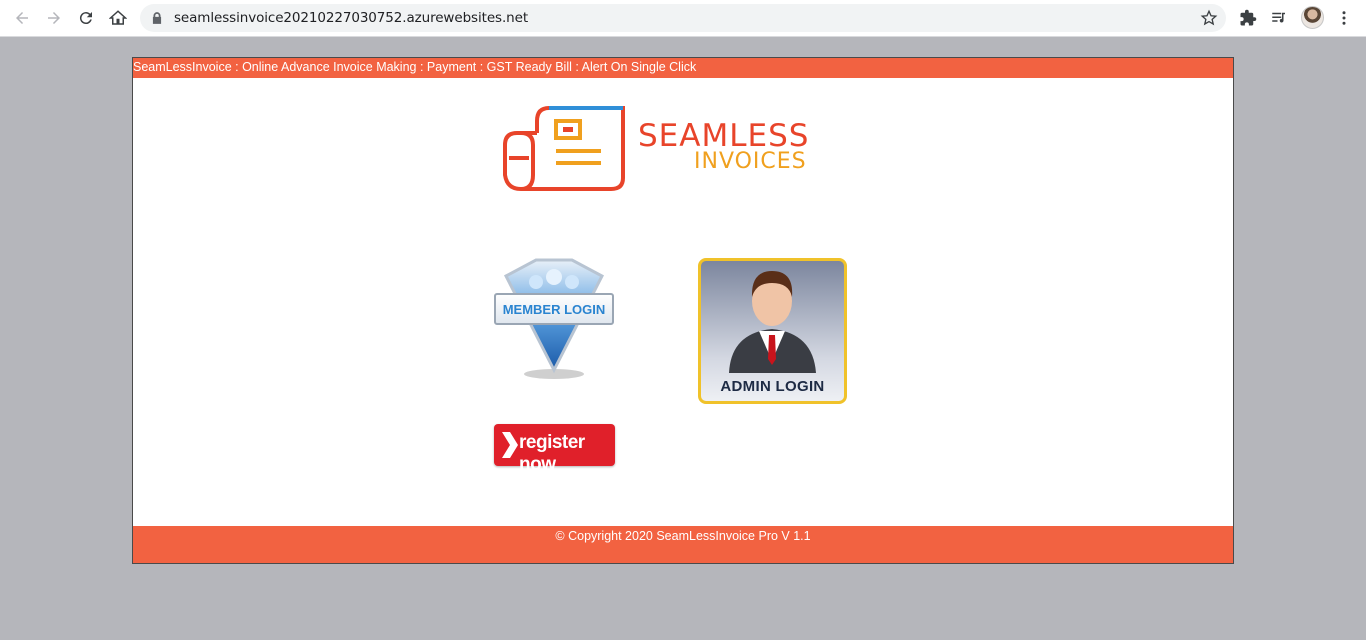  I want to click on register-now-button: register now, so click(554, 449).